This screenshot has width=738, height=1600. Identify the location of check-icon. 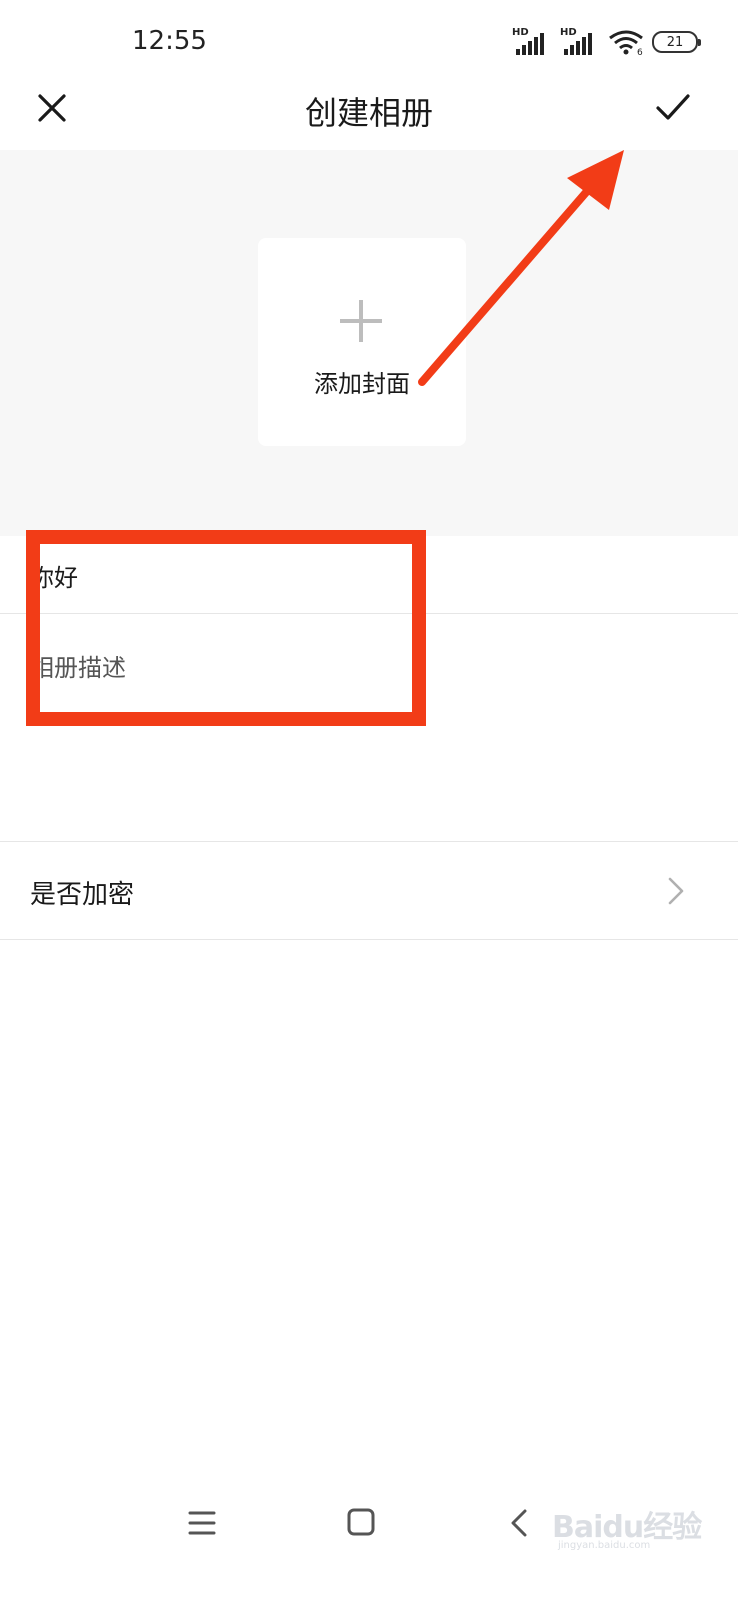
(672, 108).